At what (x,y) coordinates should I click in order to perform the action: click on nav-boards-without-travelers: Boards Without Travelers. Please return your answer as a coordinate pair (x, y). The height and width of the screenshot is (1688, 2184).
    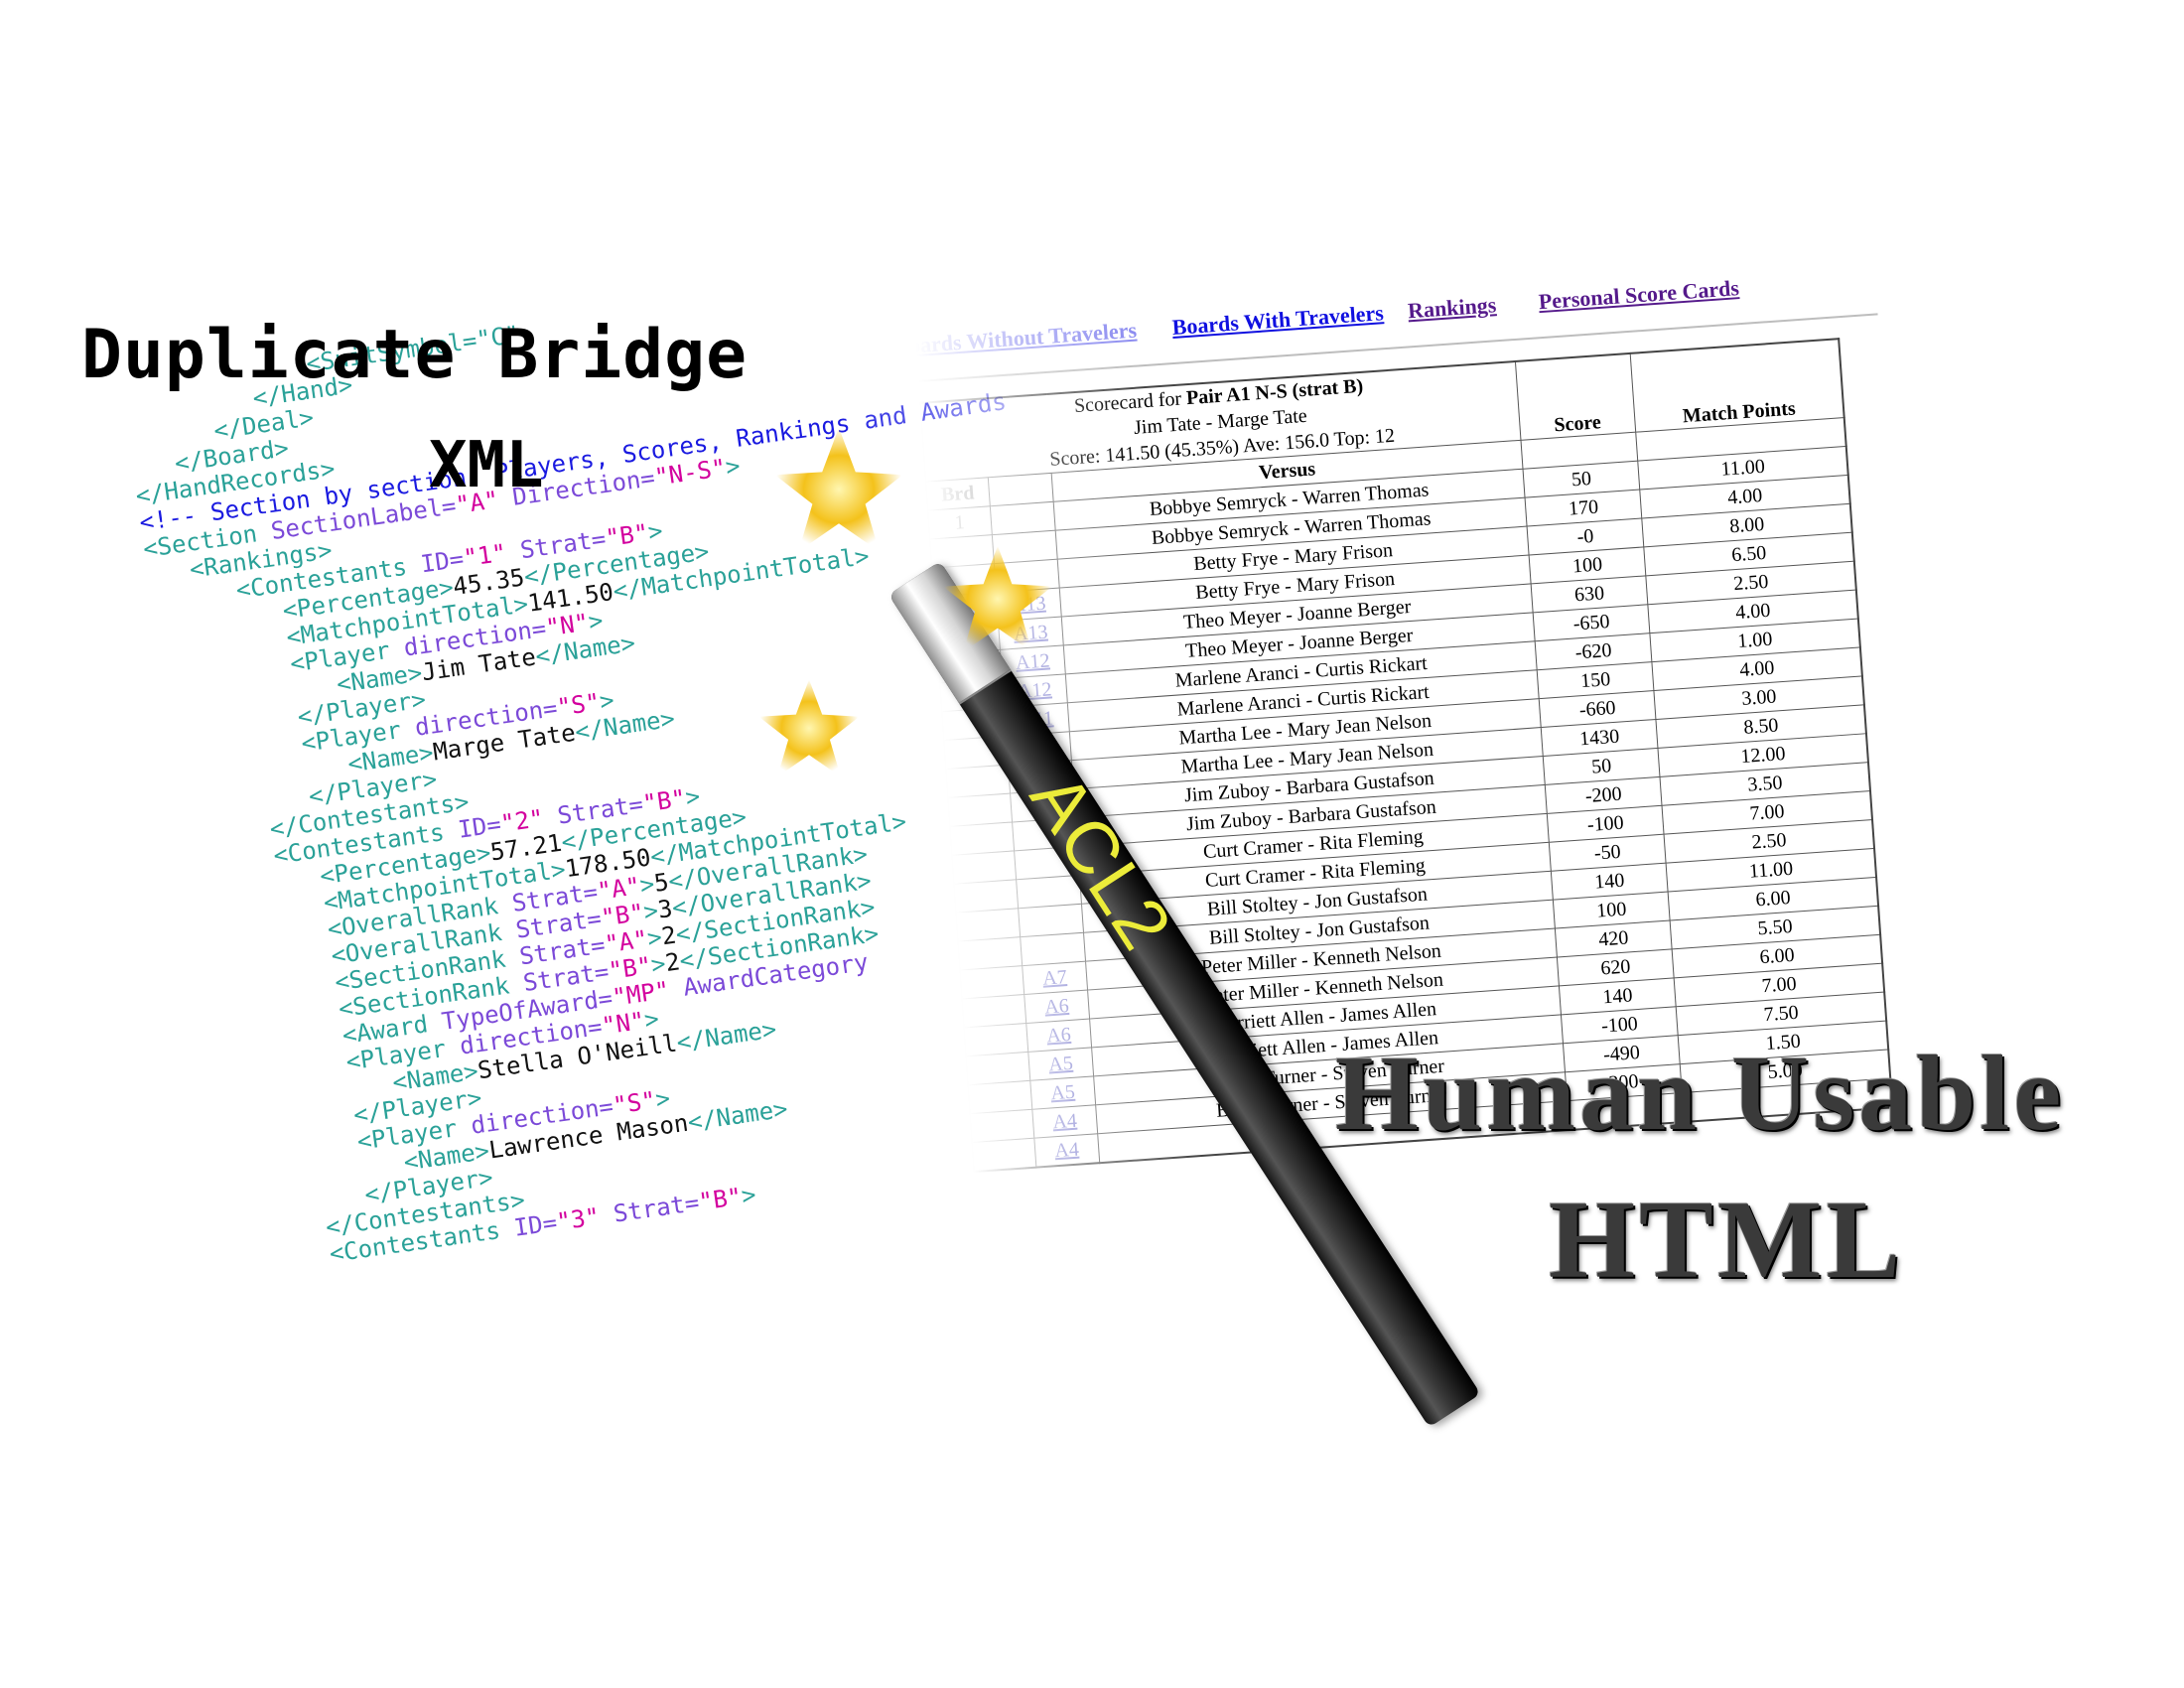
    Looking at the image, I should click on (1016, 339).